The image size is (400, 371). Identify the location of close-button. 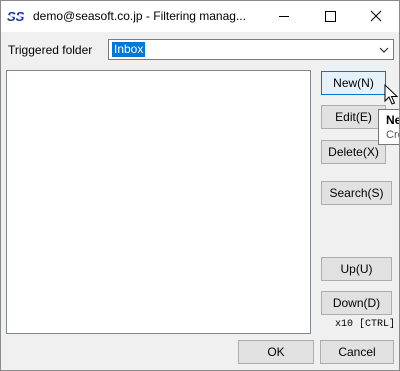
(376, 16).